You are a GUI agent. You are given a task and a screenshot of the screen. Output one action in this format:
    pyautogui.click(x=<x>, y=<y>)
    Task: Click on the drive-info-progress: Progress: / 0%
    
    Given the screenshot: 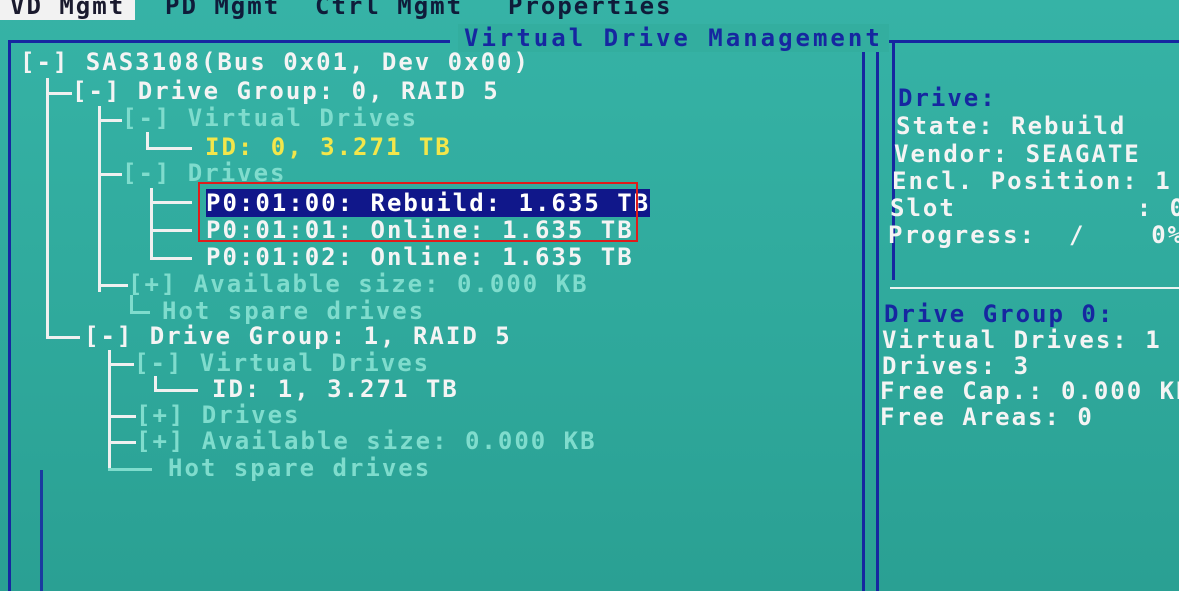 What is the action you would take?
    pyautogui.click(x=1033, y=235)
    